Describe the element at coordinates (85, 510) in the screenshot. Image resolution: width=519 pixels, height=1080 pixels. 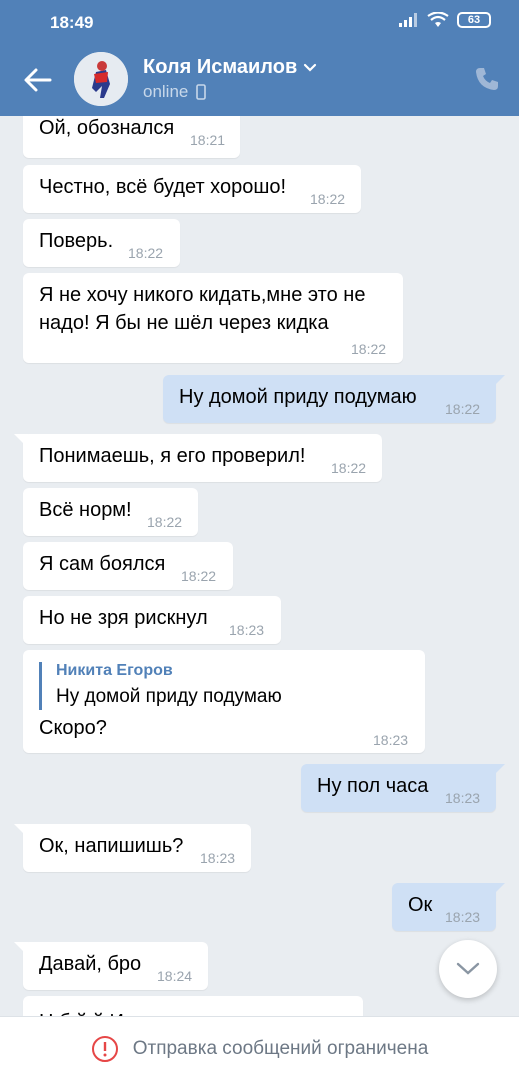
I see `message-text: Всё норм!` at that location.